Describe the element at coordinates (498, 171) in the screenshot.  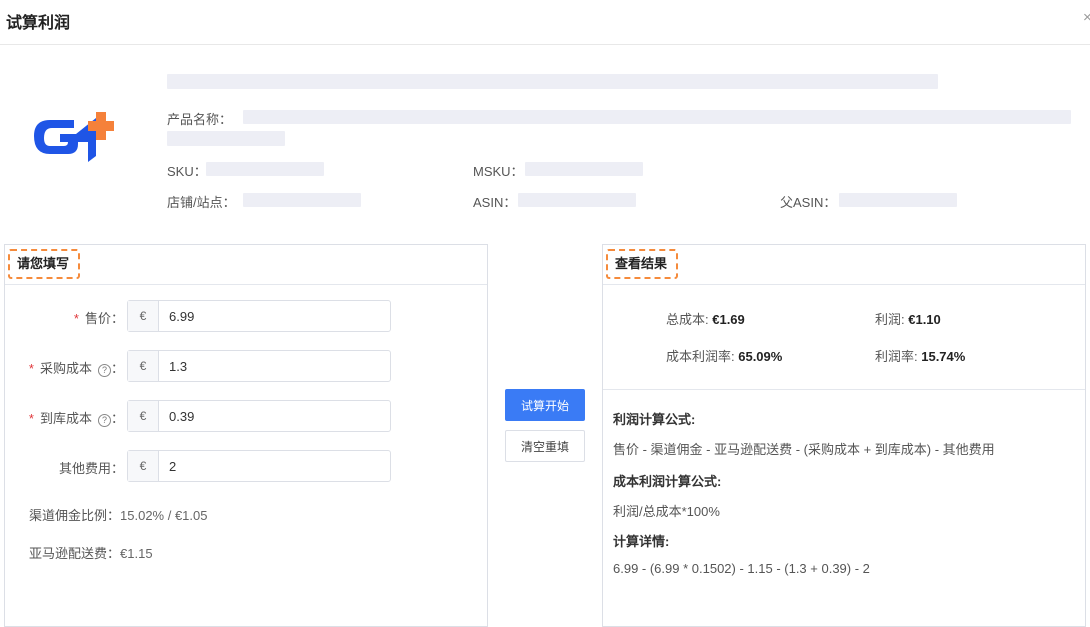
I see `msku-label: MSKU：` at that location.